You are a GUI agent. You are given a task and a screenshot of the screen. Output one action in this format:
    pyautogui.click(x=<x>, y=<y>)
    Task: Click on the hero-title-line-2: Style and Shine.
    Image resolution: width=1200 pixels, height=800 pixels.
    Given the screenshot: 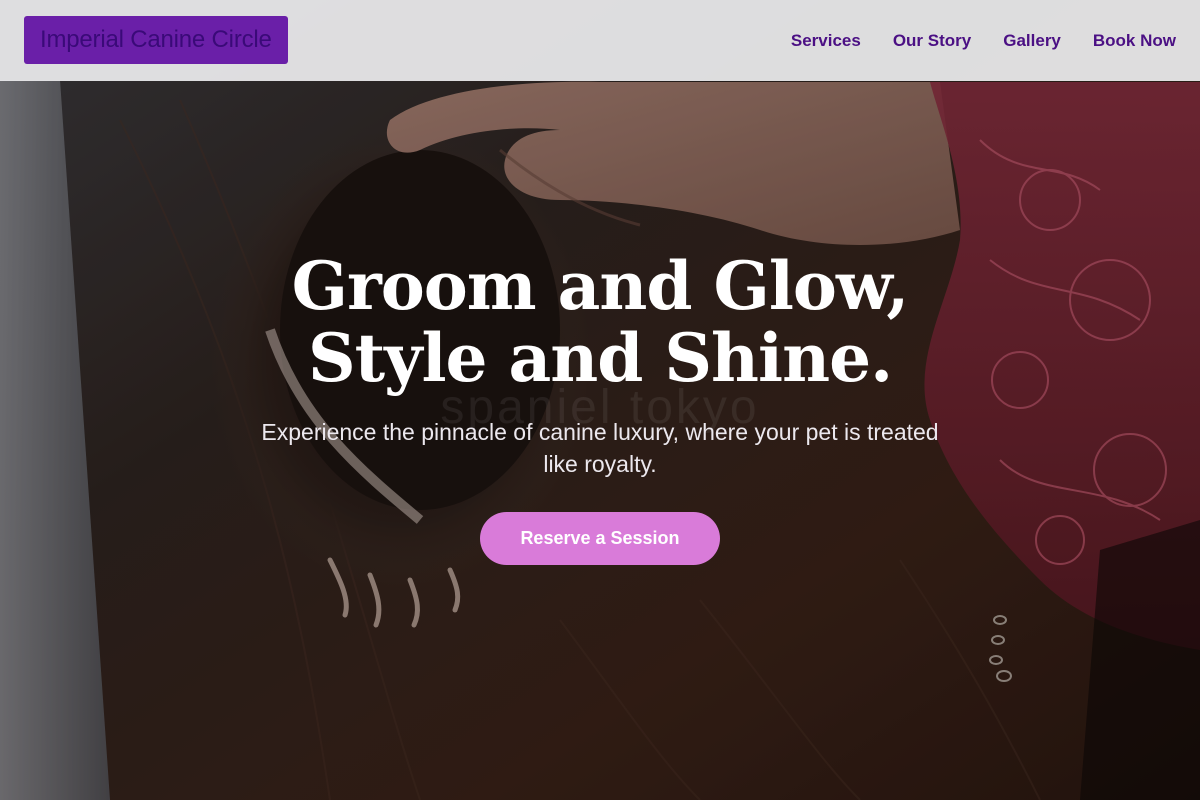 What is the action you would take?
    pyautogui.click(x=600, y=358)
    